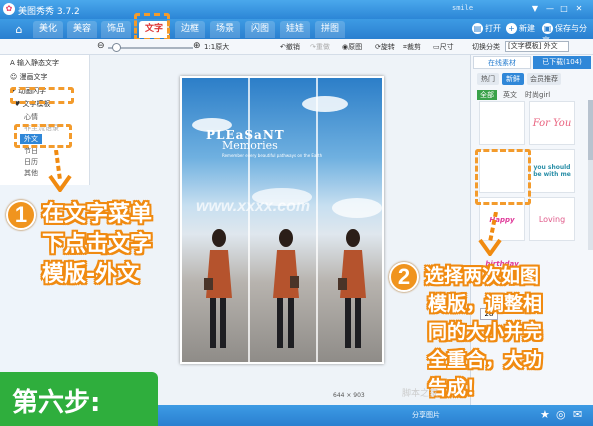  Describe the element at coordinates (42, 95) in the screenshot. I see `highlight-text-template` at that location.